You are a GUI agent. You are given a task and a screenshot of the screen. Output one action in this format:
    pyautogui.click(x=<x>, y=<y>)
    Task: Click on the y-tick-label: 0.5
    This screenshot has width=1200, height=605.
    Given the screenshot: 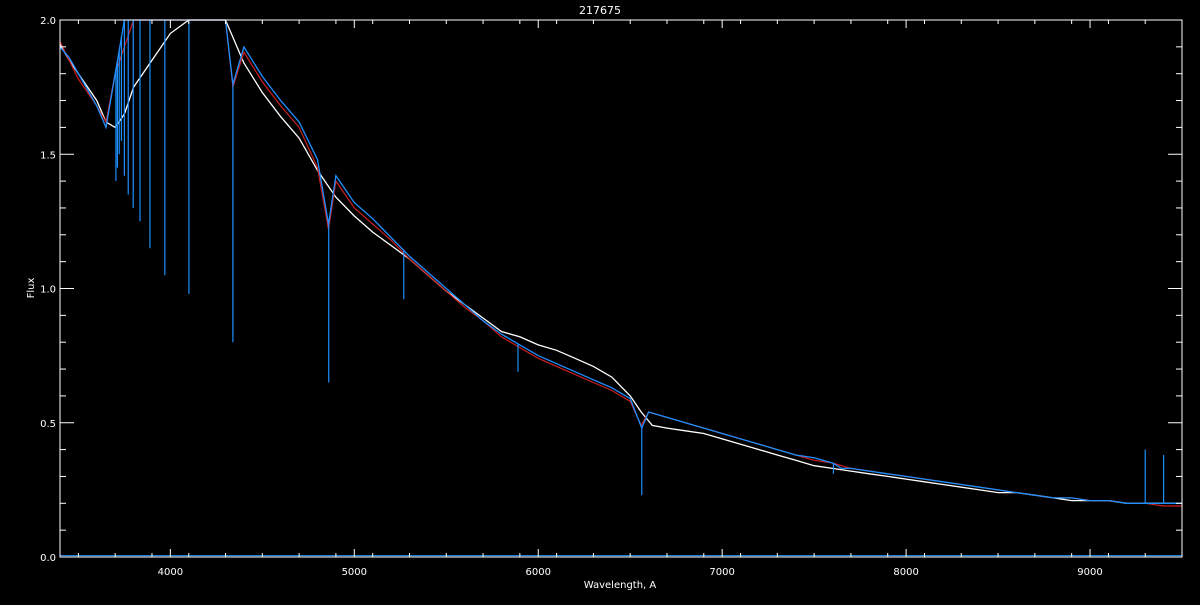 What is the action you would take?
    pyautogui.click(x=48, y=424)
    